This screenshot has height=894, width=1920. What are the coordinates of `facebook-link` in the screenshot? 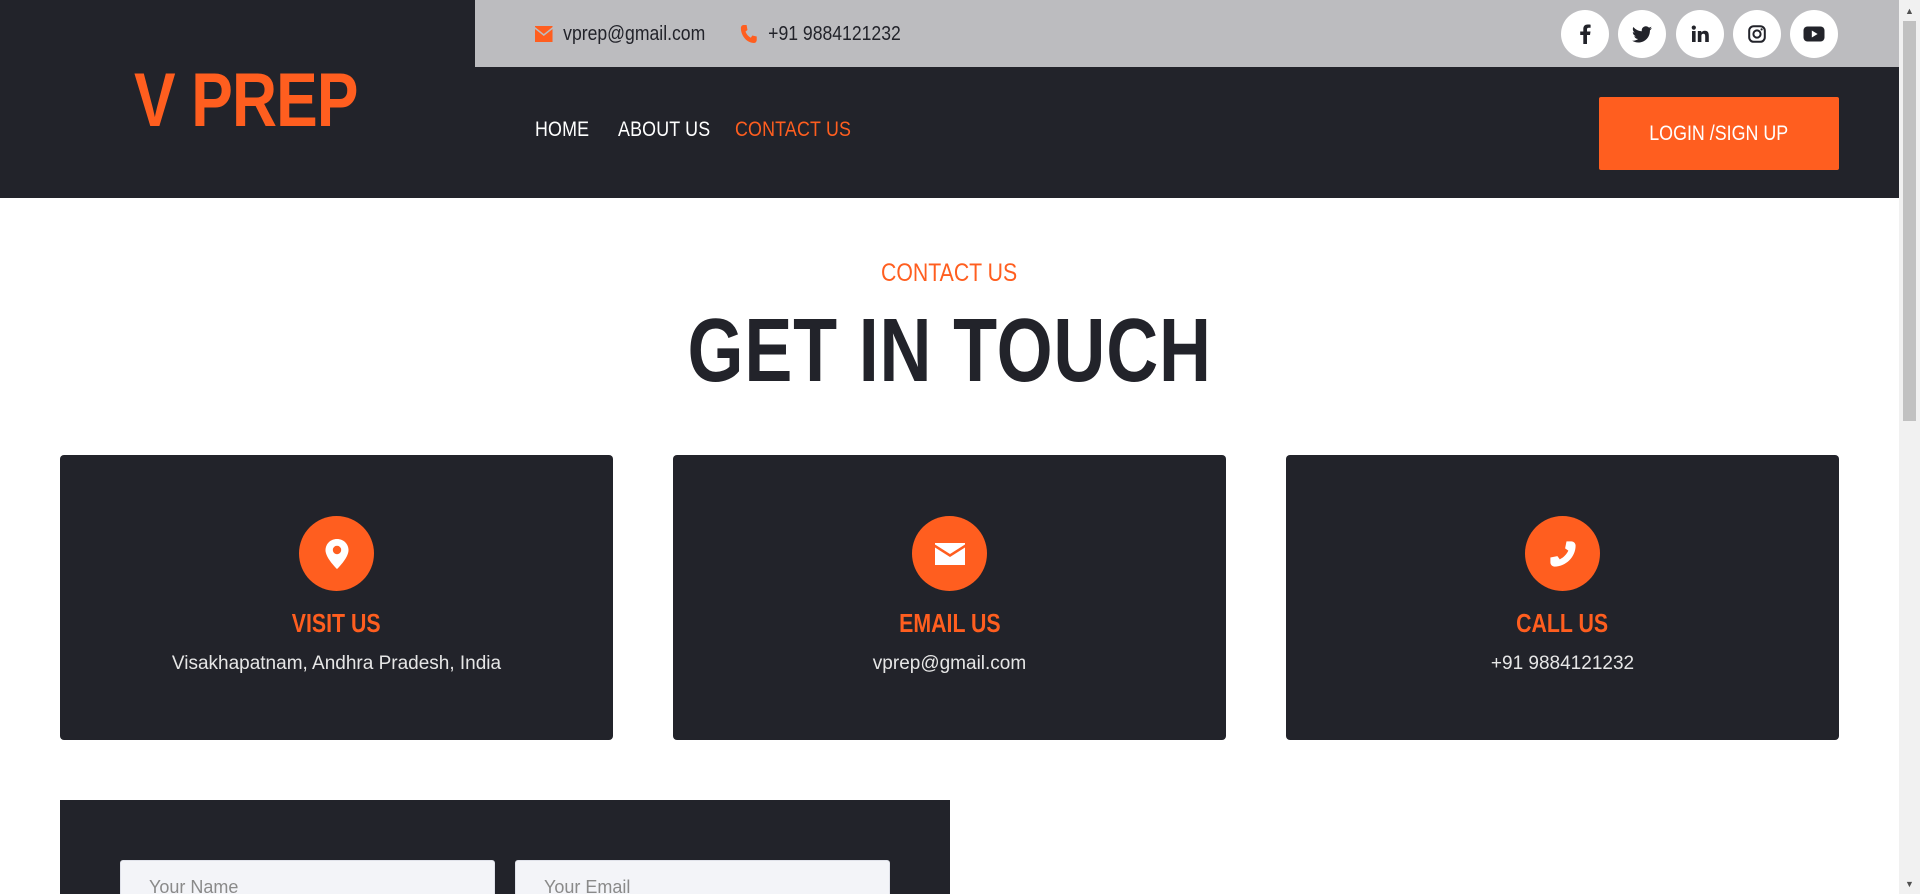 It's located at (1585, 34).